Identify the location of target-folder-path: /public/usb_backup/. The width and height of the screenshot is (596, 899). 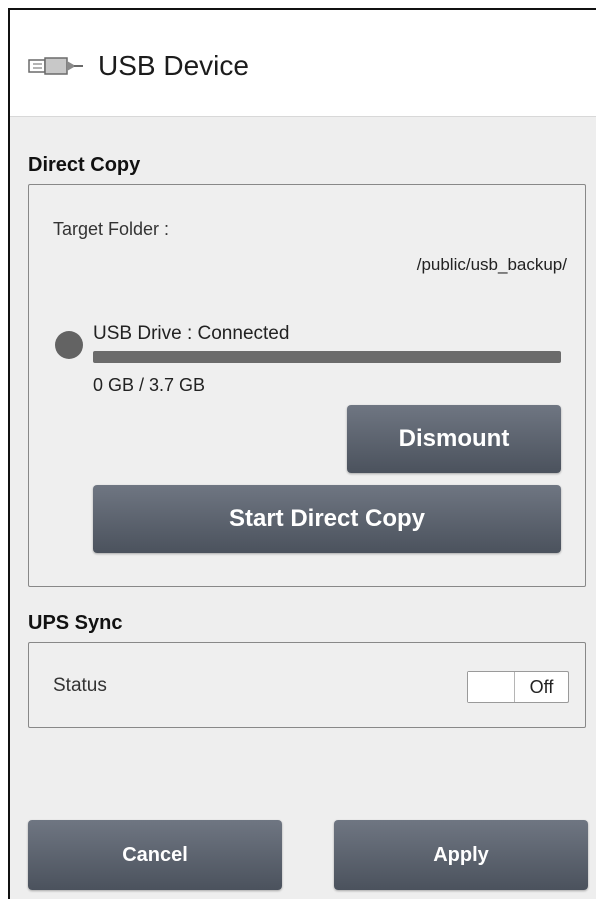
(491, 264).